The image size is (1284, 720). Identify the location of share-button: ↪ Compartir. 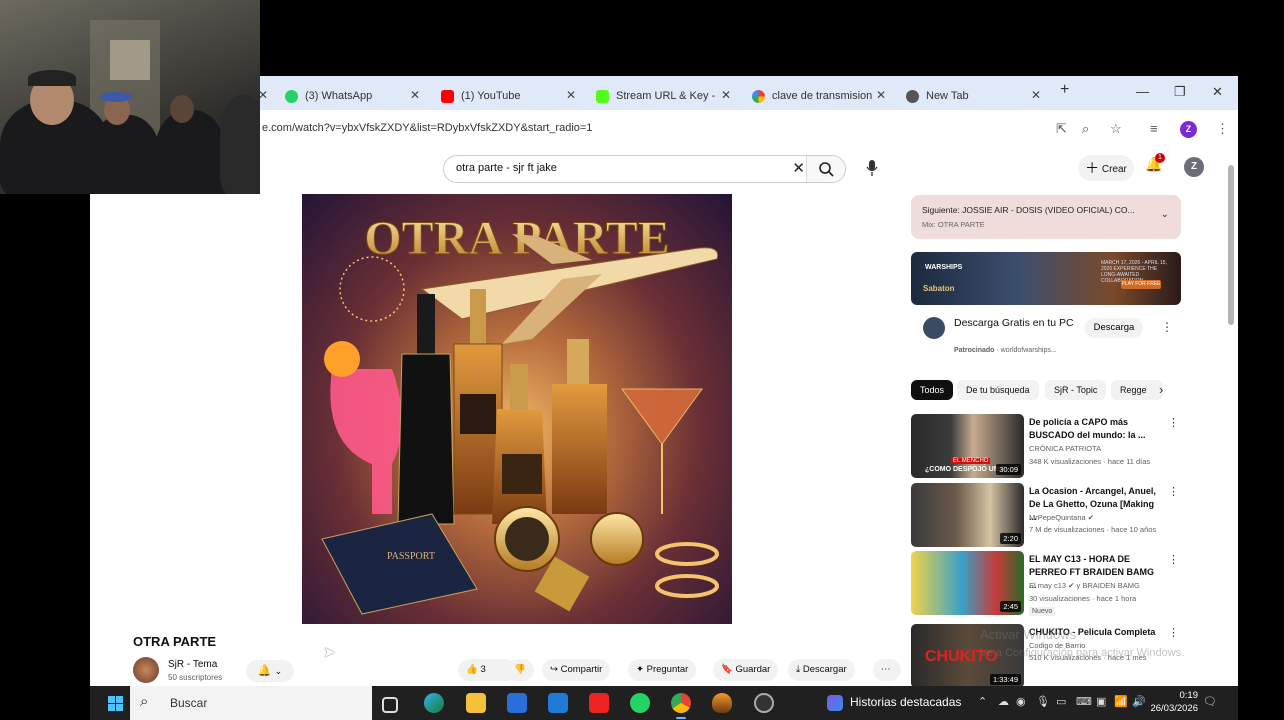
(576, 670).